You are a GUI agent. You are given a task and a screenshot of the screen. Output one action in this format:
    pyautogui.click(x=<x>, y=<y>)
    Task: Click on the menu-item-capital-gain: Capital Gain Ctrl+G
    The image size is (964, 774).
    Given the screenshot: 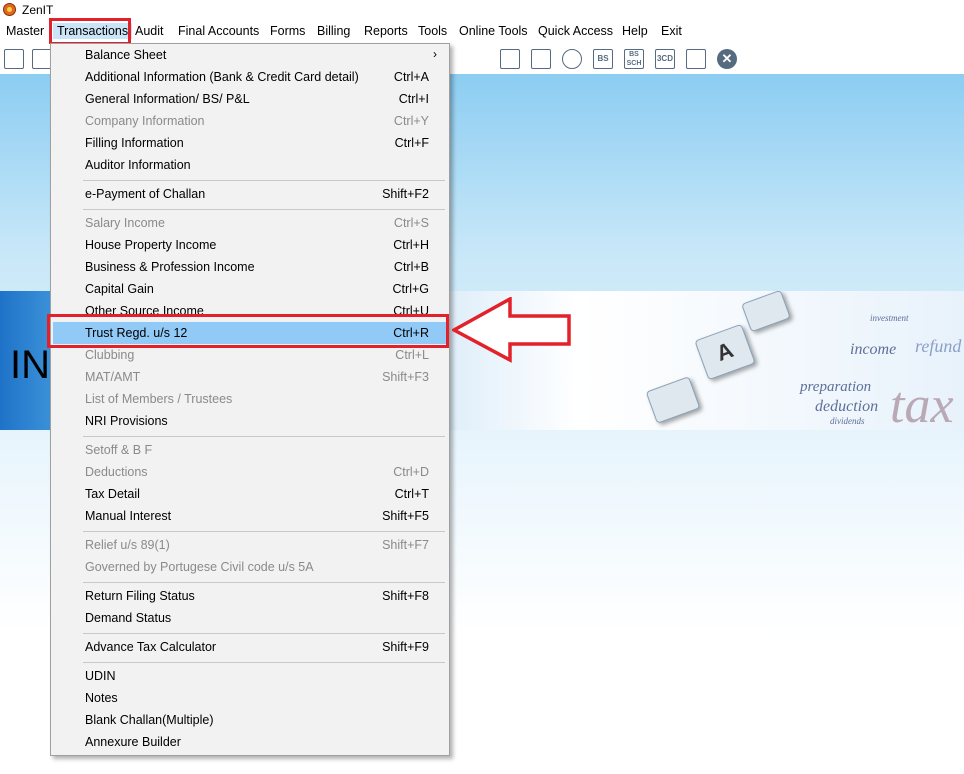 What is the action you would take?
    pyautogui.click(x=250, y=289)
    